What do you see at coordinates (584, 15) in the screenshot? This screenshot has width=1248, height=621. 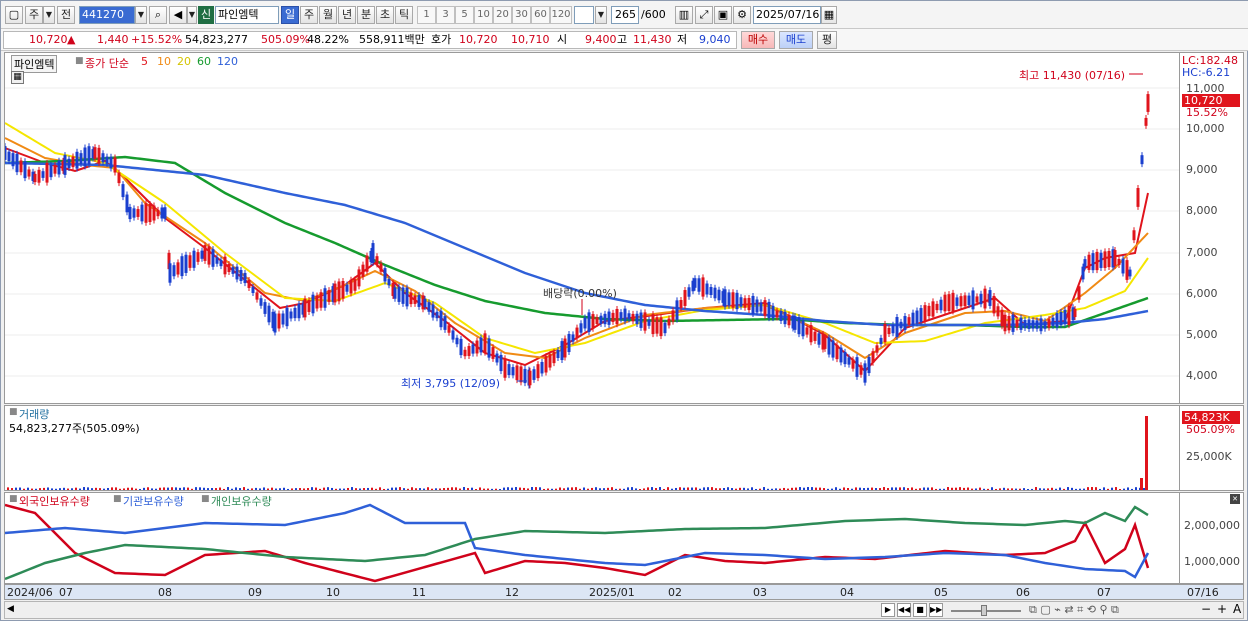 I see `custom-interval-input` at bounding box center [584, 15].